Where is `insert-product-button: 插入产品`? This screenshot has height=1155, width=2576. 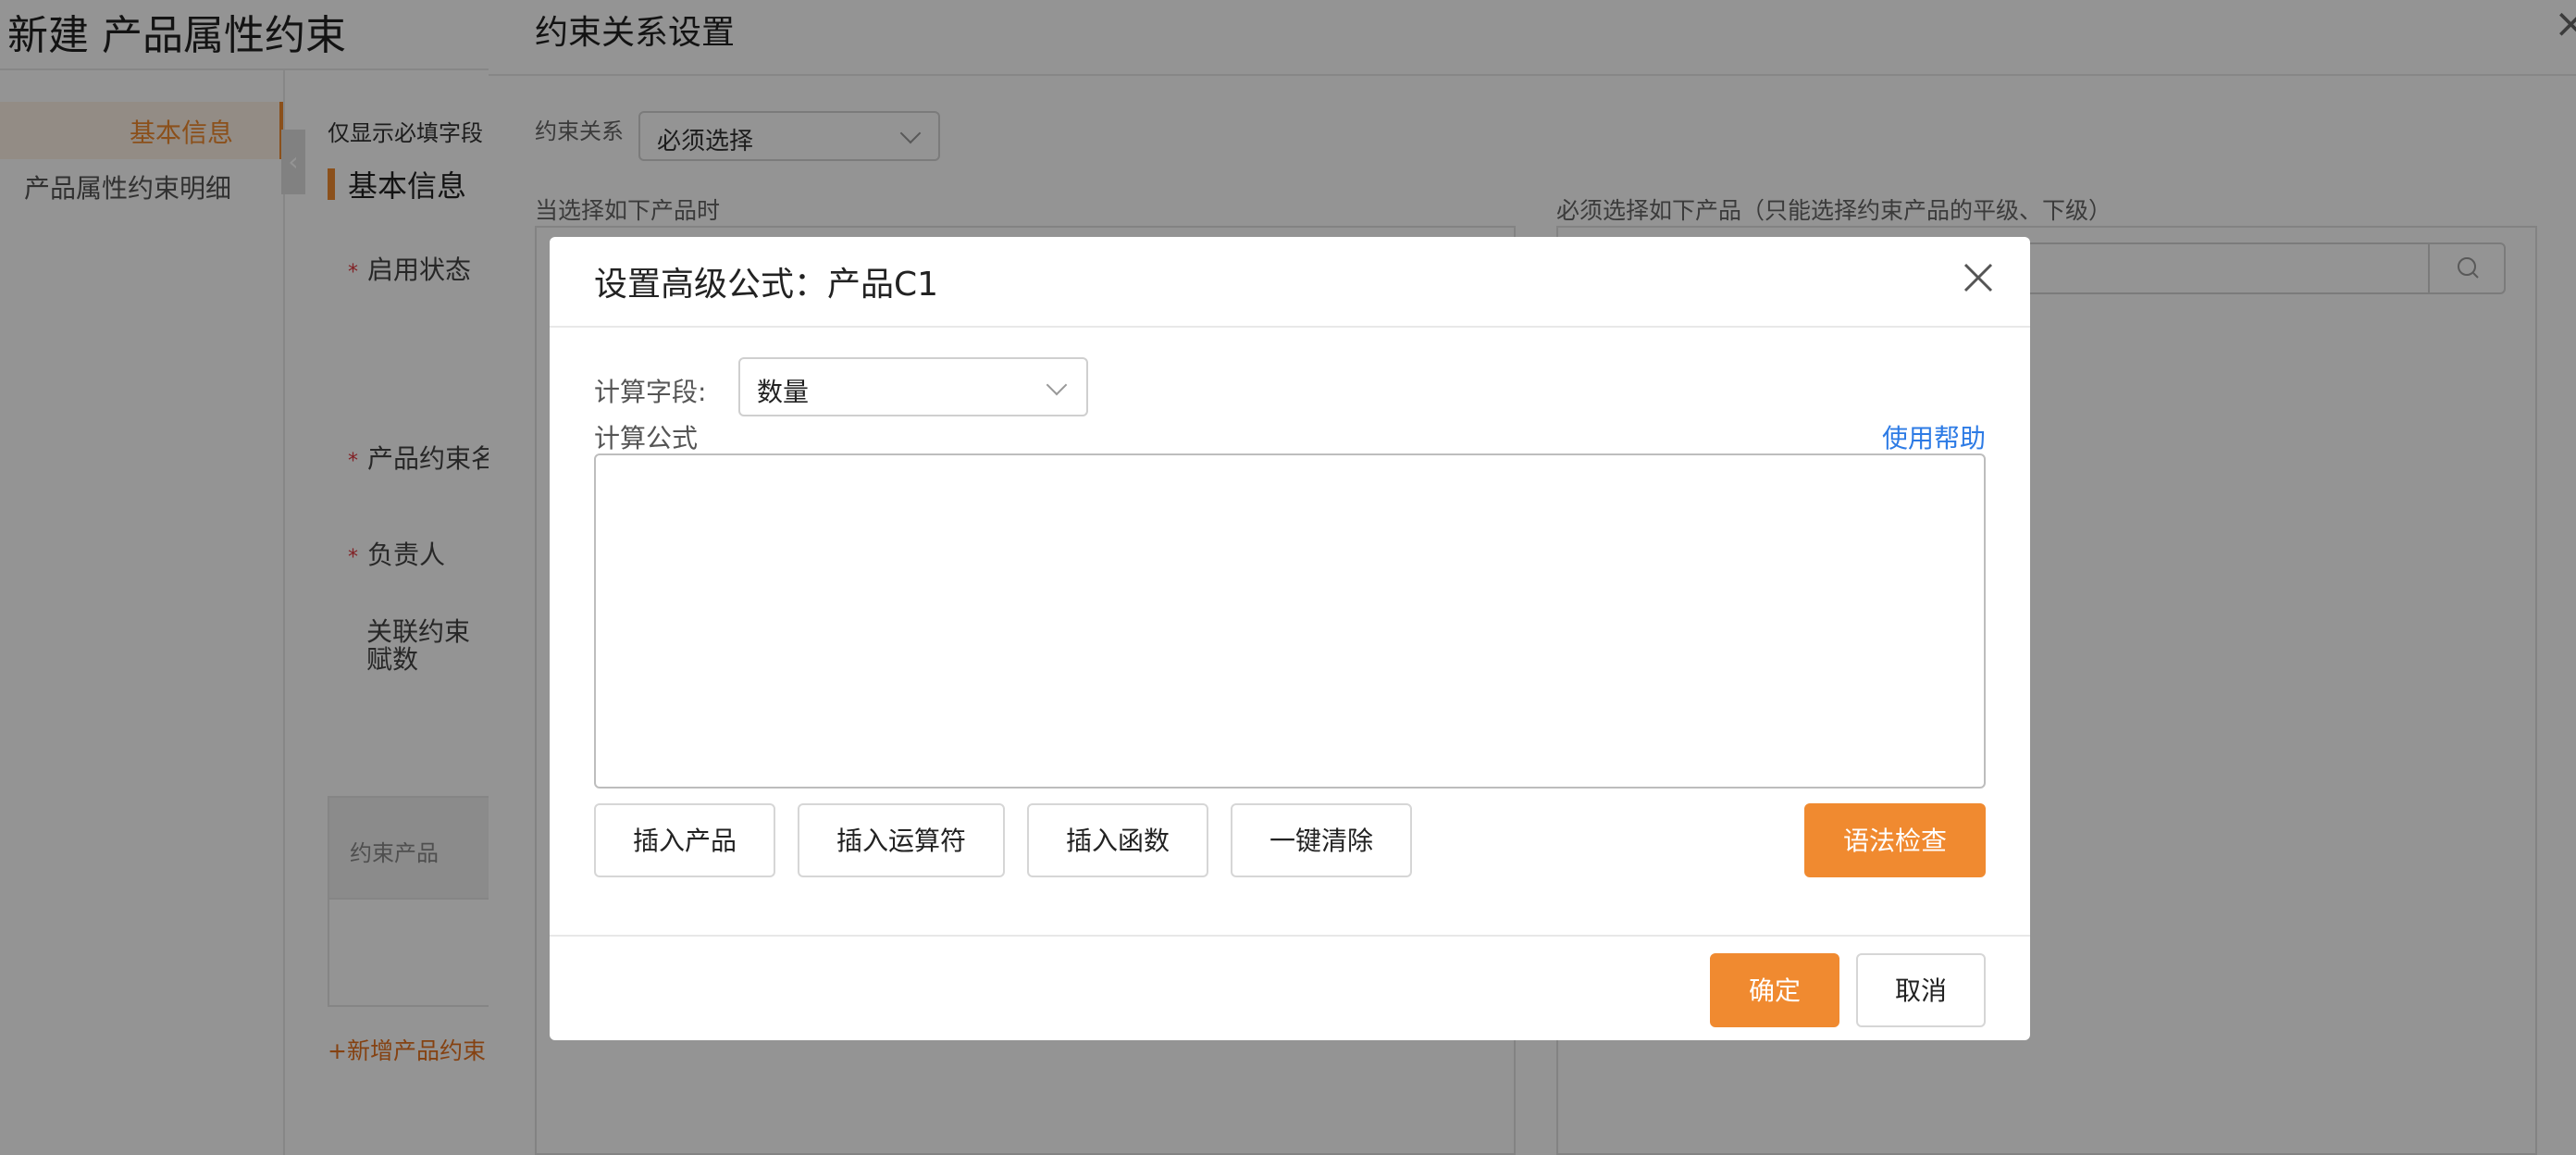
insert-product-button: 插入产品 is located at coordinates (685, 840).